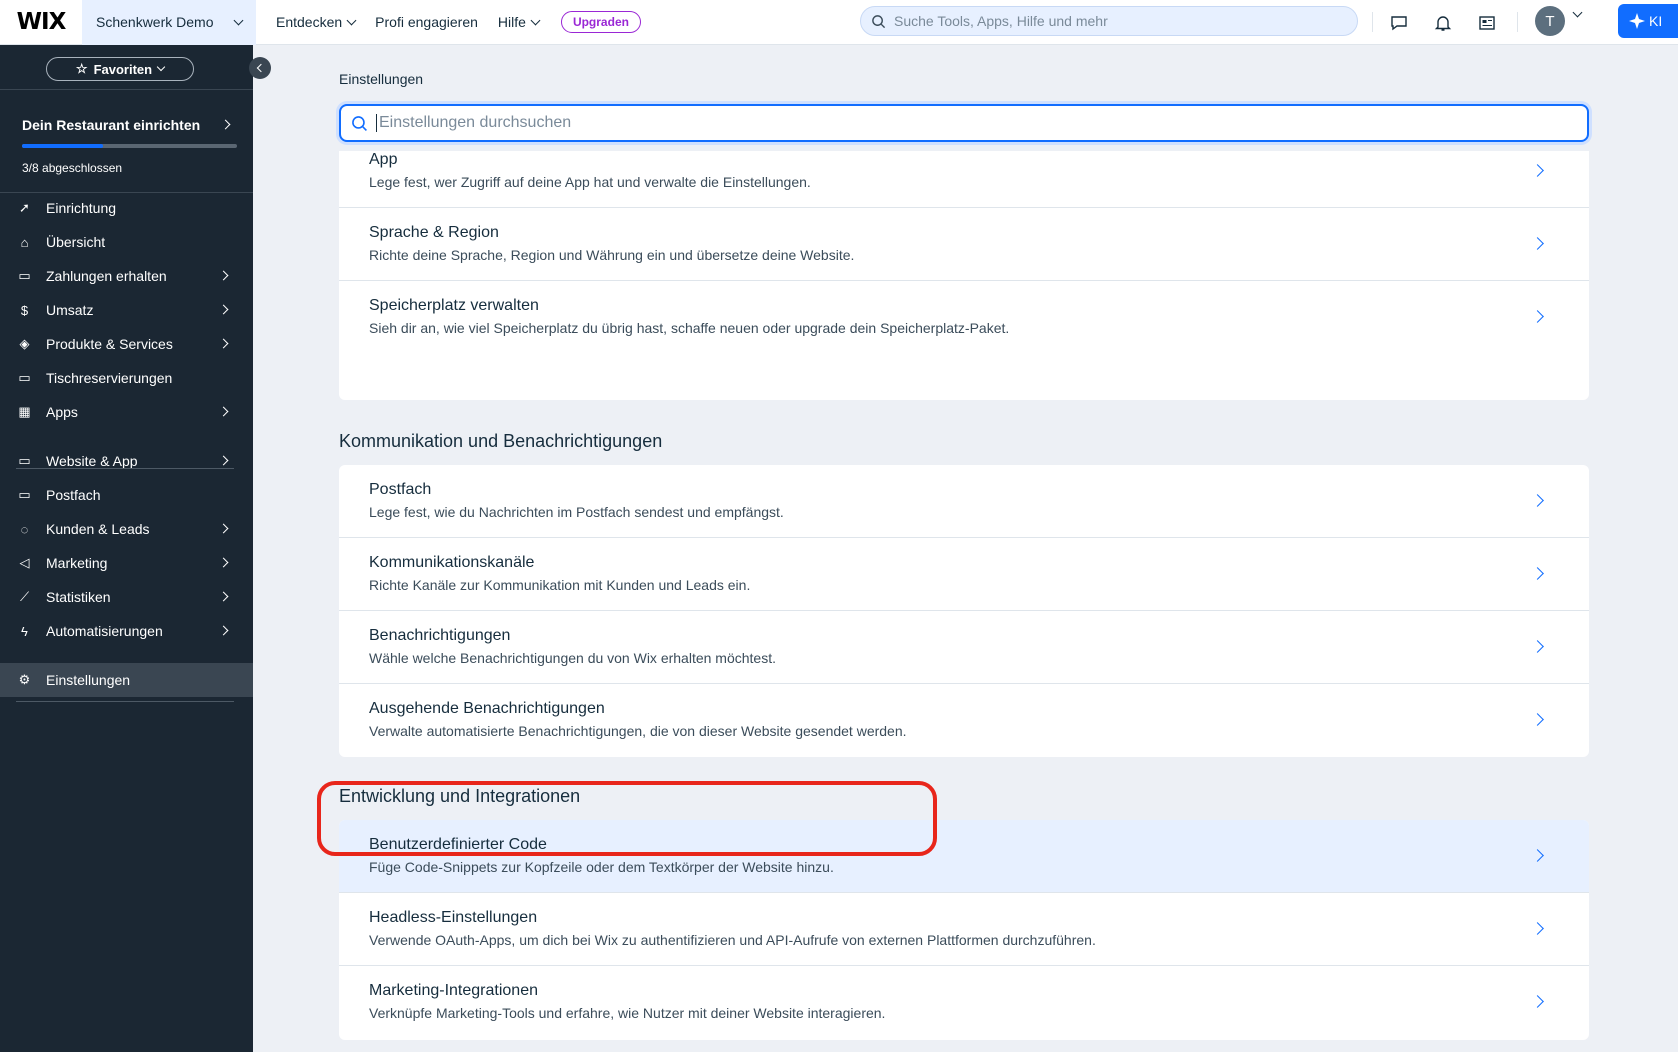  What do you see at coordinates (126, 597) in the screenshot?
I see `sidebar-item-statistiken: ⟋ Statistiken` at bounding box center [126, 597].